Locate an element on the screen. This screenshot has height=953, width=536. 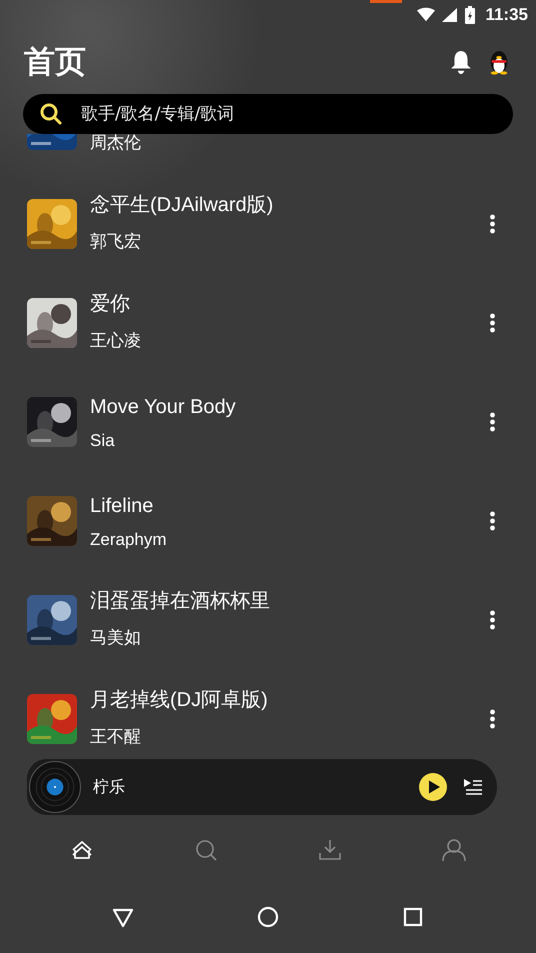
mini-player: 柠乐 is located at coordinates (262, 787).